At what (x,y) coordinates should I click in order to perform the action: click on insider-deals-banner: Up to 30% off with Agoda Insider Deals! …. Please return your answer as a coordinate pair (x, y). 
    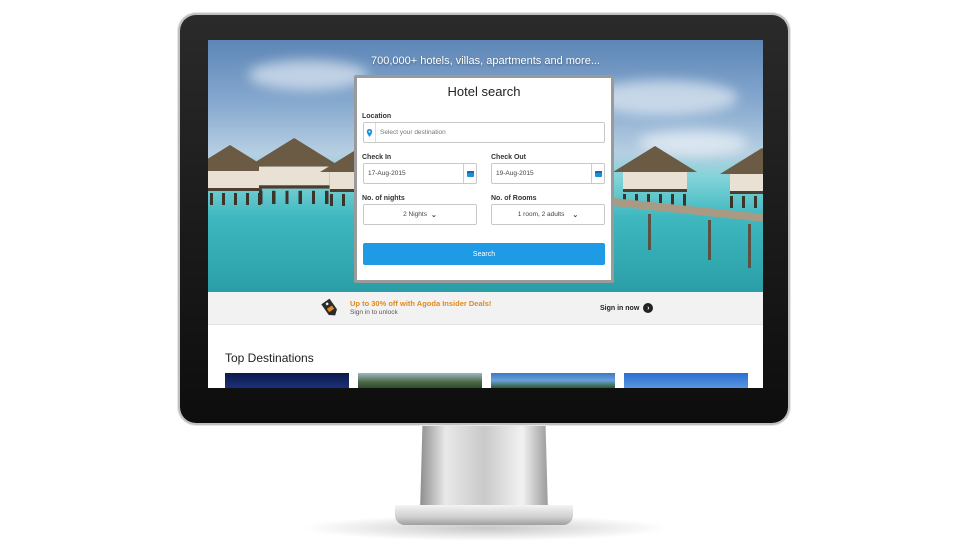
    Looking at the image, I should click on (485, 308).